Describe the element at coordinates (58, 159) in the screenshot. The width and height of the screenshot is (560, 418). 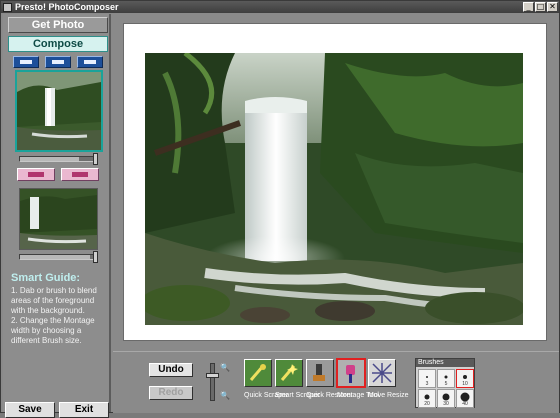
I see `foreground-slider` at that location.